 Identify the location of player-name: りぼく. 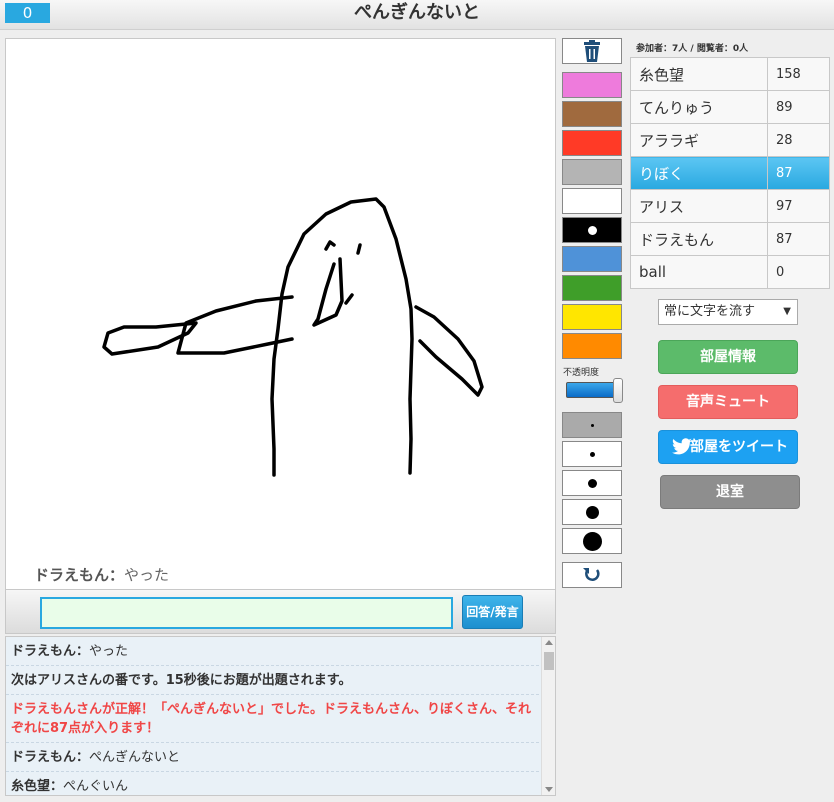
(699, 173).